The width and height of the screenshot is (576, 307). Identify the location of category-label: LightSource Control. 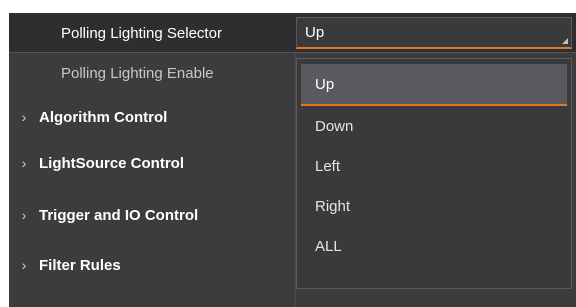
(111, 163).